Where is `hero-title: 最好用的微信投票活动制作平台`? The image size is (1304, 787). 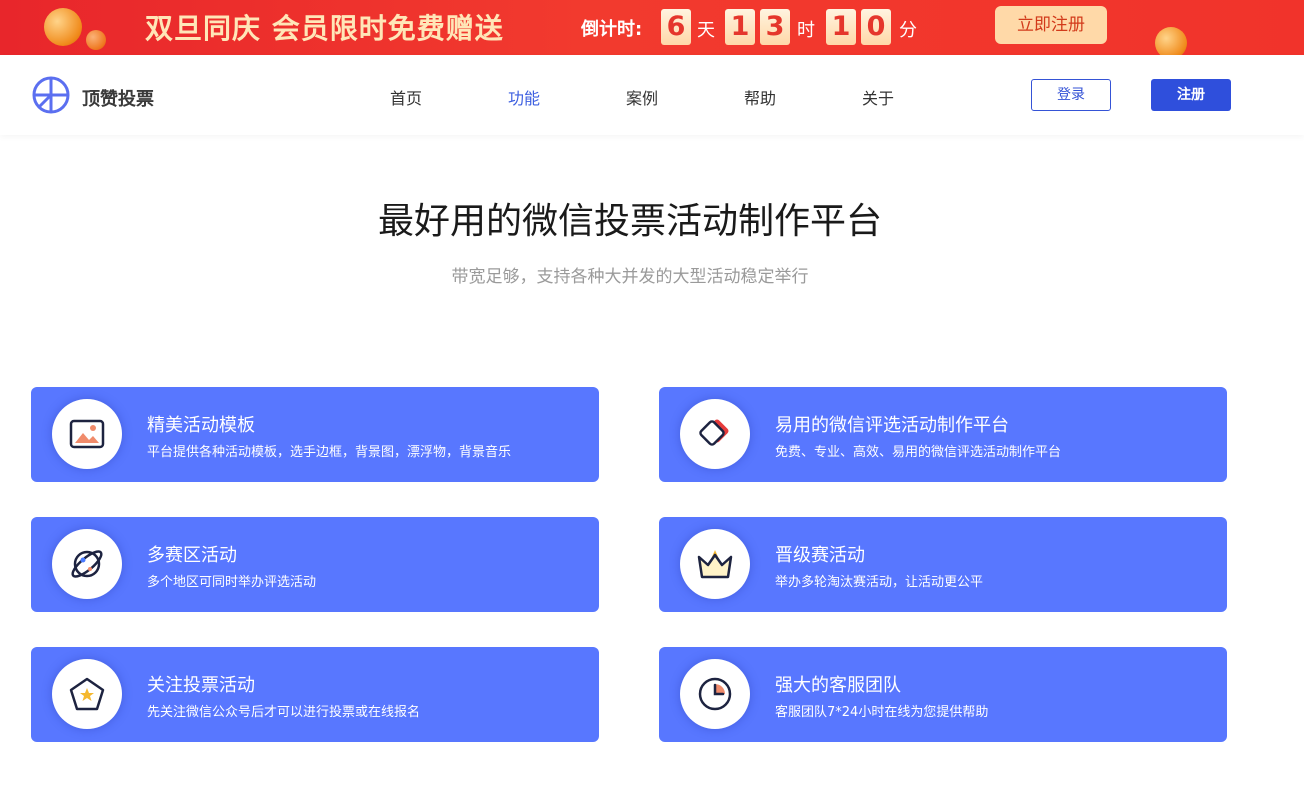 hero-title: 最好用的微信投票活动制作平台 is located at coordinates (629, 221).